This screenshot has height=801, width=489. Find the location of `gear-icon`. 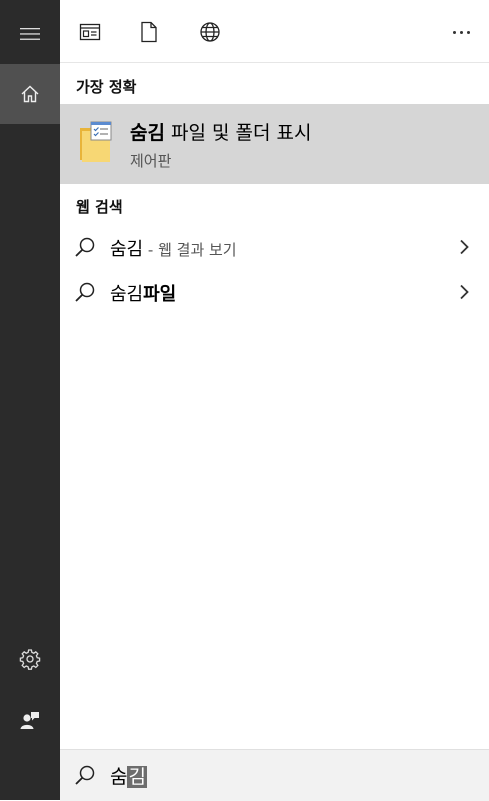

gear-icon is located at coordinates (30, 659).